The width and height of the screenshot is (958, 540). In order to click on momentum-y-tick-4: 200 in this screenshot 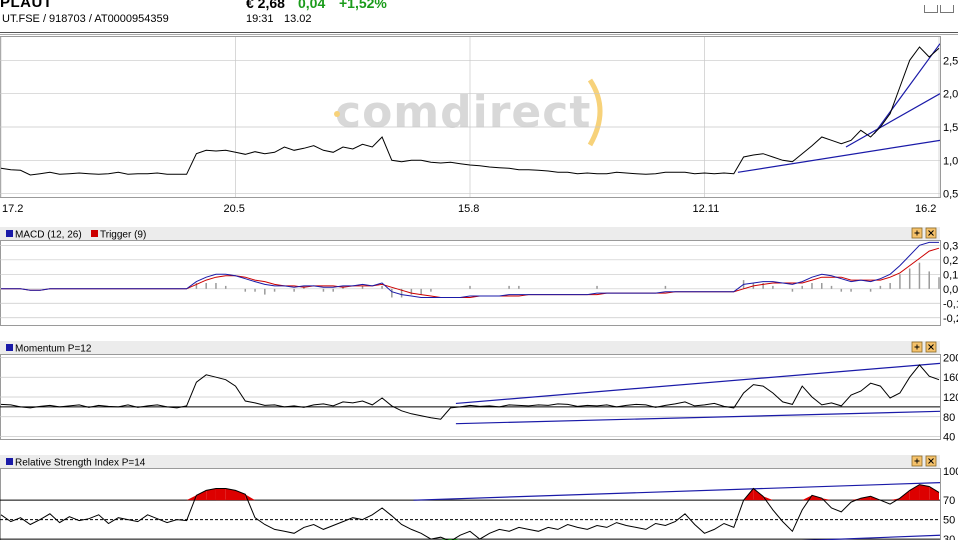, I will do `click(950, 358)`.